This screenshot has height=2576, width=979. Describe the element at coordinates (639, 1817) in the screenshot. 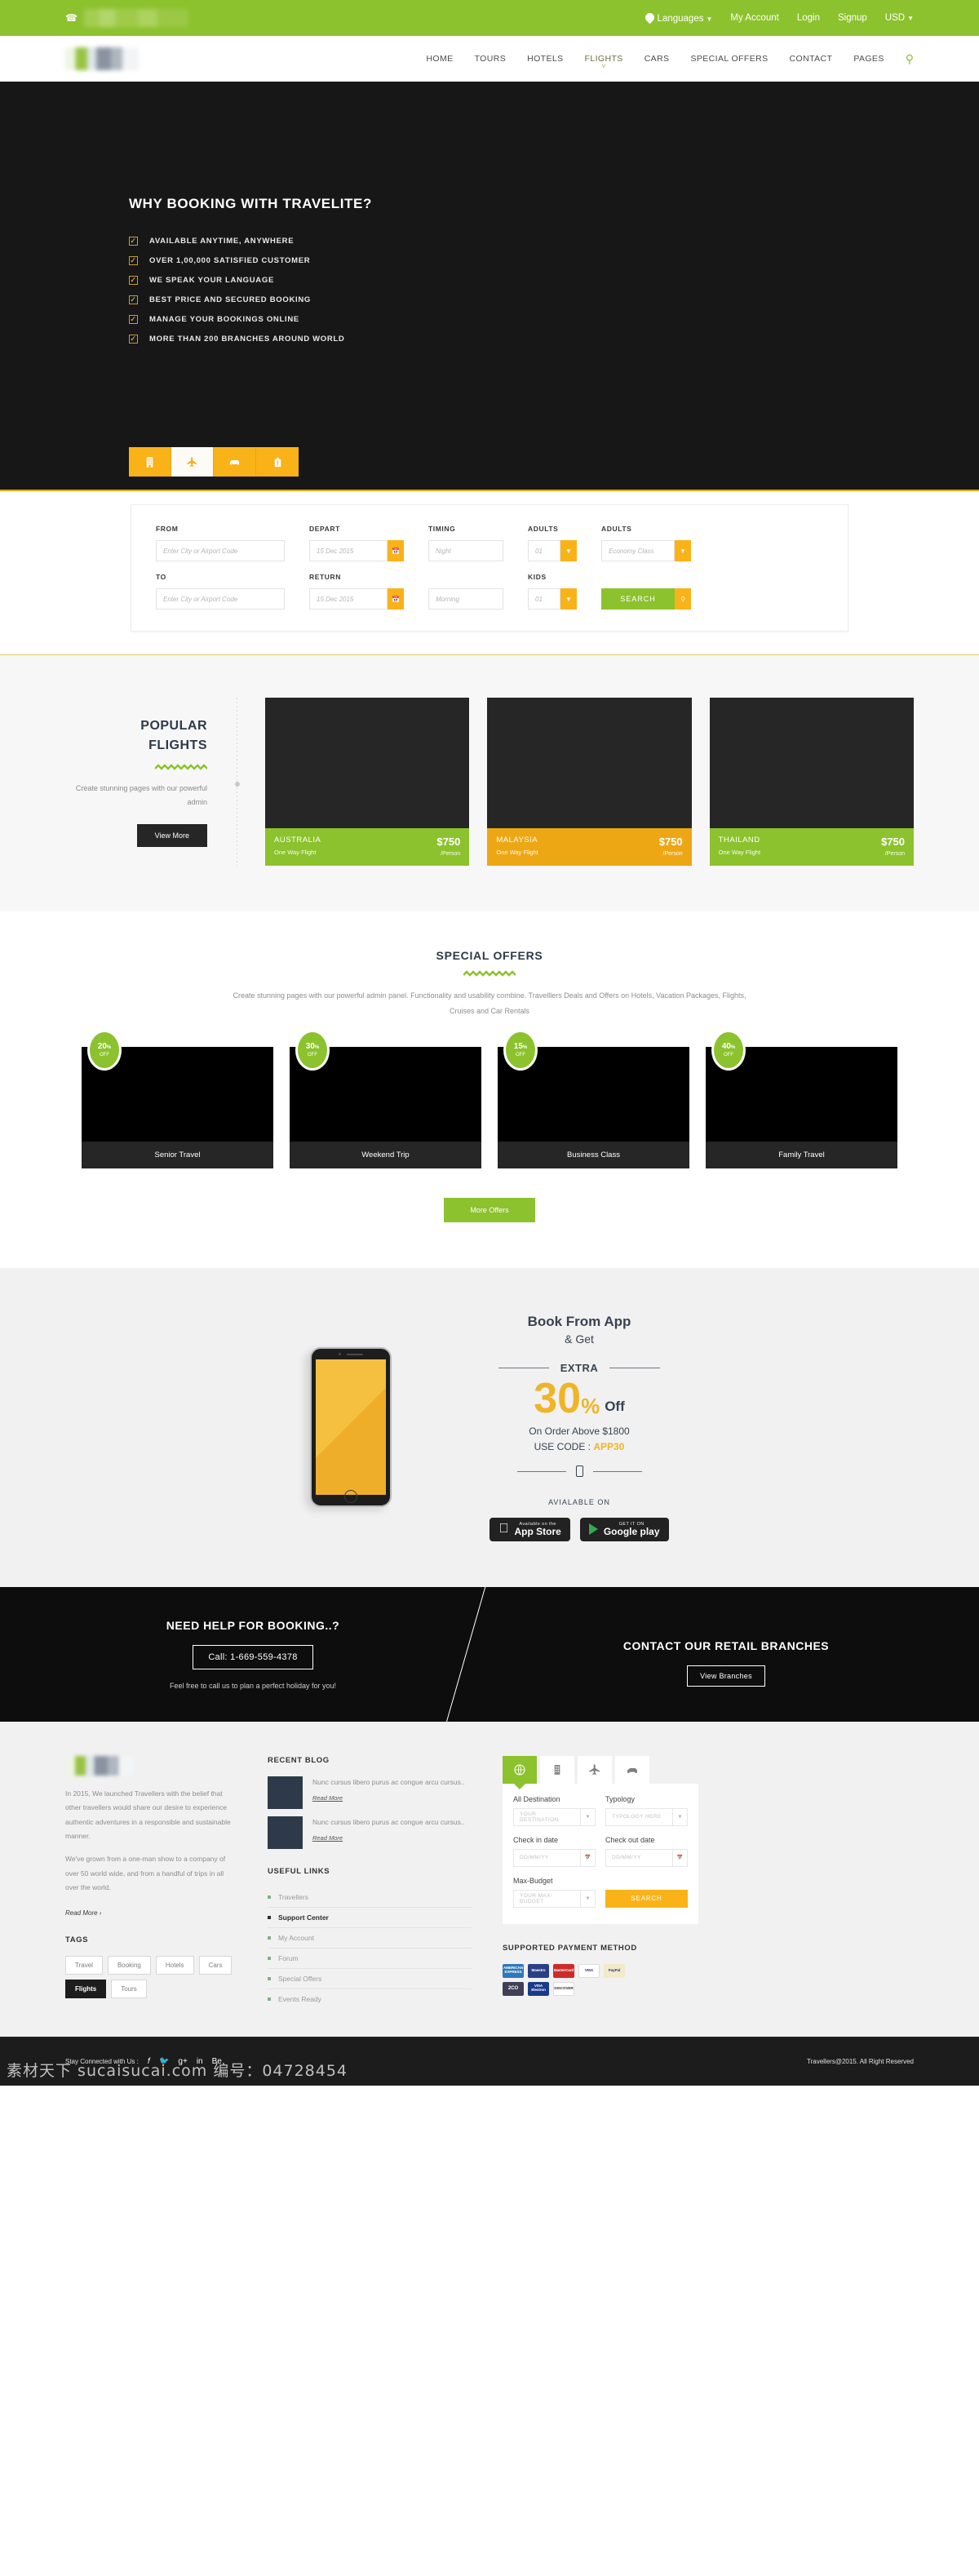

I see `typology-input: TYPOLOGY HERE` at that location.